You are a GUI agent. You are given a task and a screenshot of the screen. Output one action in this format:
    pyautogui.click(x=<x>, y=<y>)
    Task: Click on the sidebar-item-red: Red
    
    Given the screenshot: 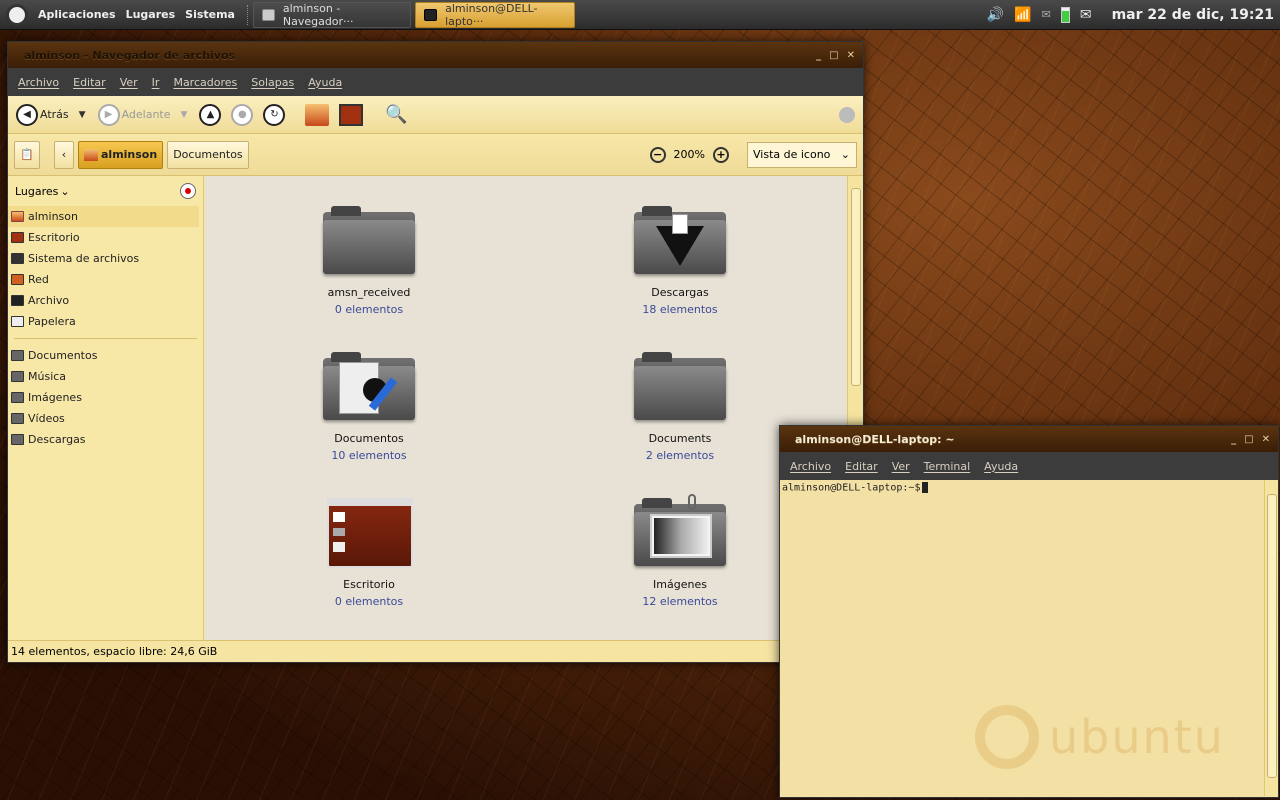 What is the action you would take?
    pyautogui.click(x=105, y=279)
    